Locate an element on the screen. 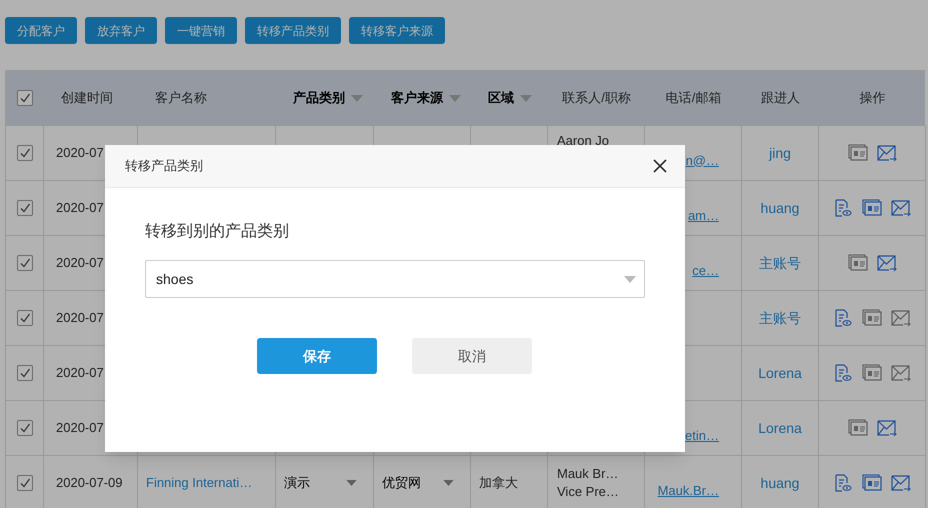 This screenshot has height=508, width=928. column-header: 电话/邮箱 is located at coordinates (694, 98).